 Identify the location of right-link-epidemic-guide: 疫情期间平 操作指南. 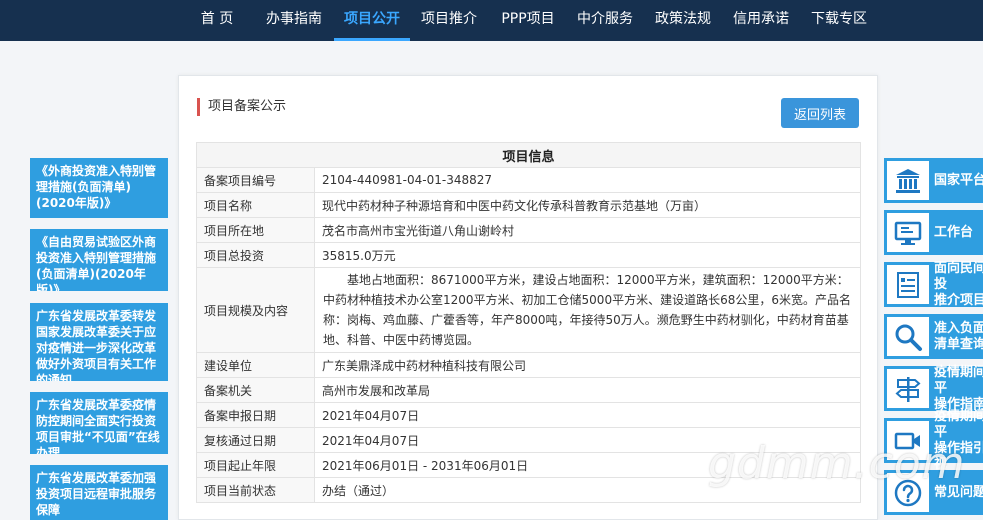
(933, 388).